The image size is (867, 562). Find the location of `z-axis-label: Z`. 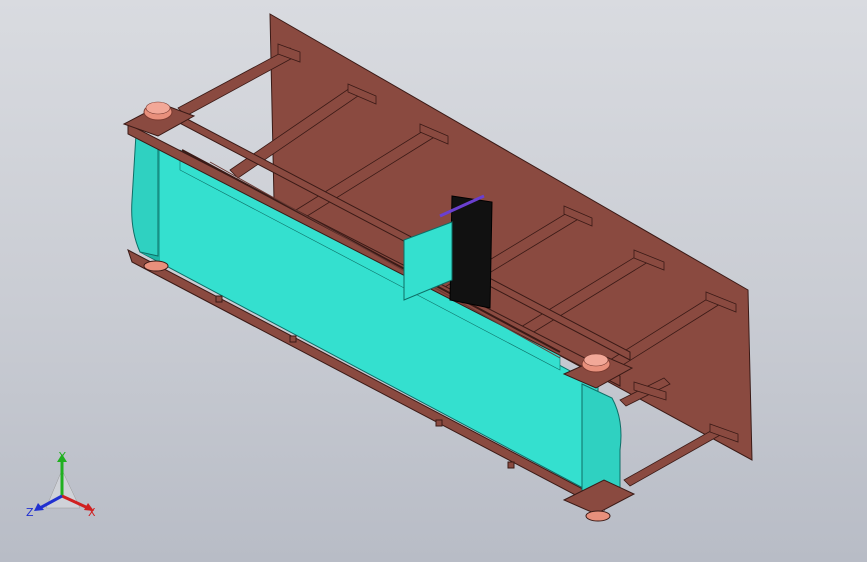

z-axis-label: Z is located at coordinates (30, 512).